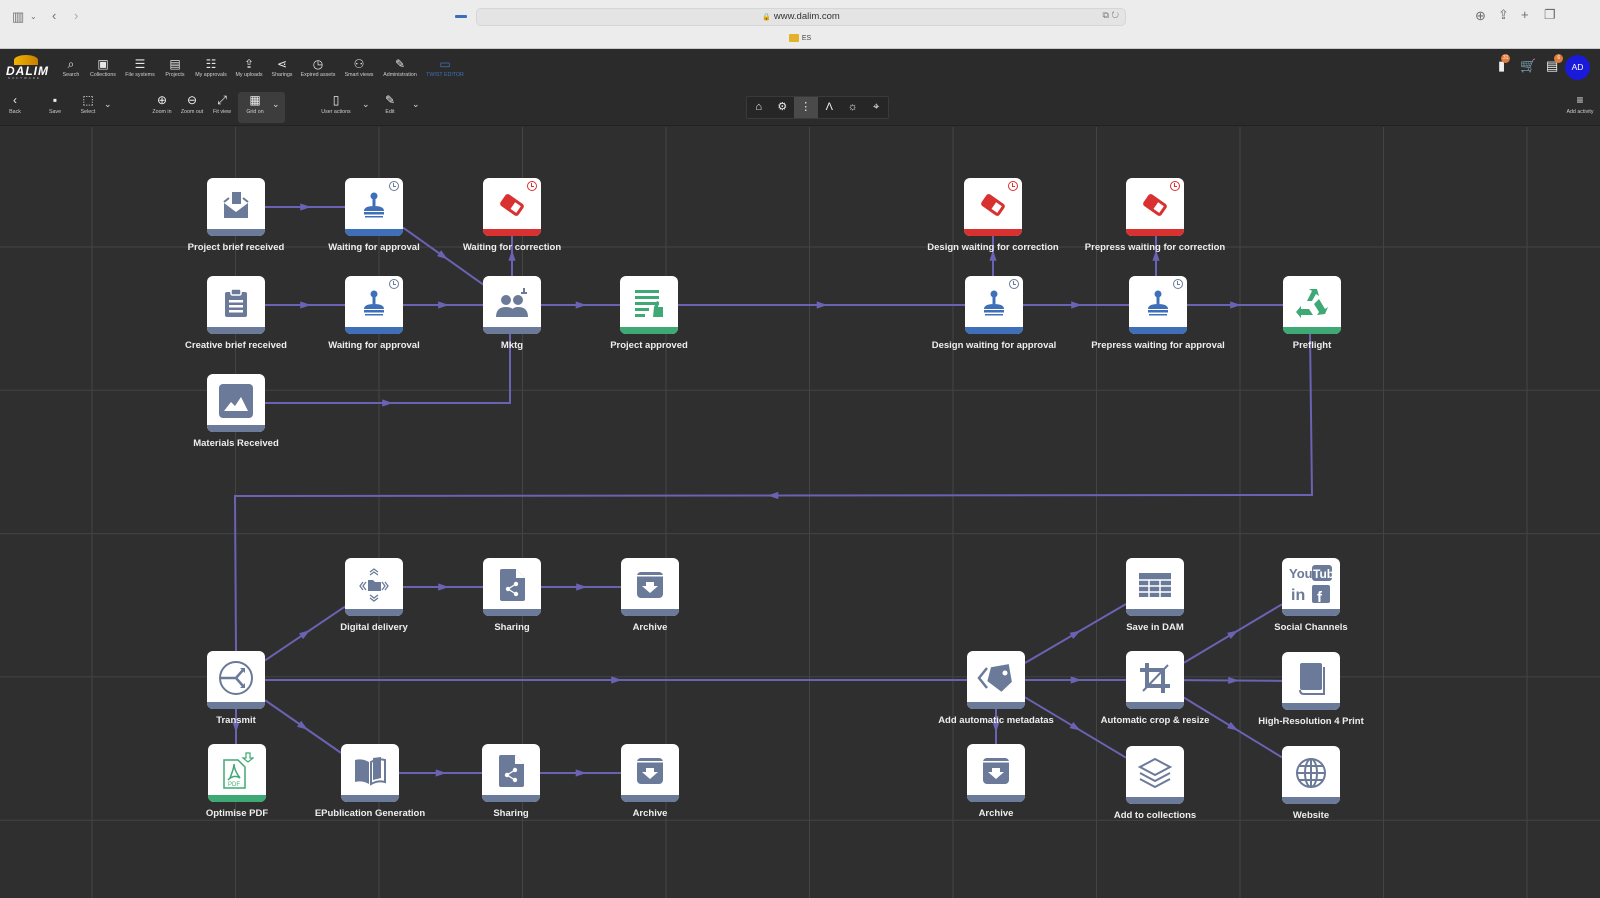 Image resolution: width=1600 pixels, height=898 pixels. Describe the element at coordinates (1550, 15) in the screenshot. I see `tabs-icon: ❐` at that location.